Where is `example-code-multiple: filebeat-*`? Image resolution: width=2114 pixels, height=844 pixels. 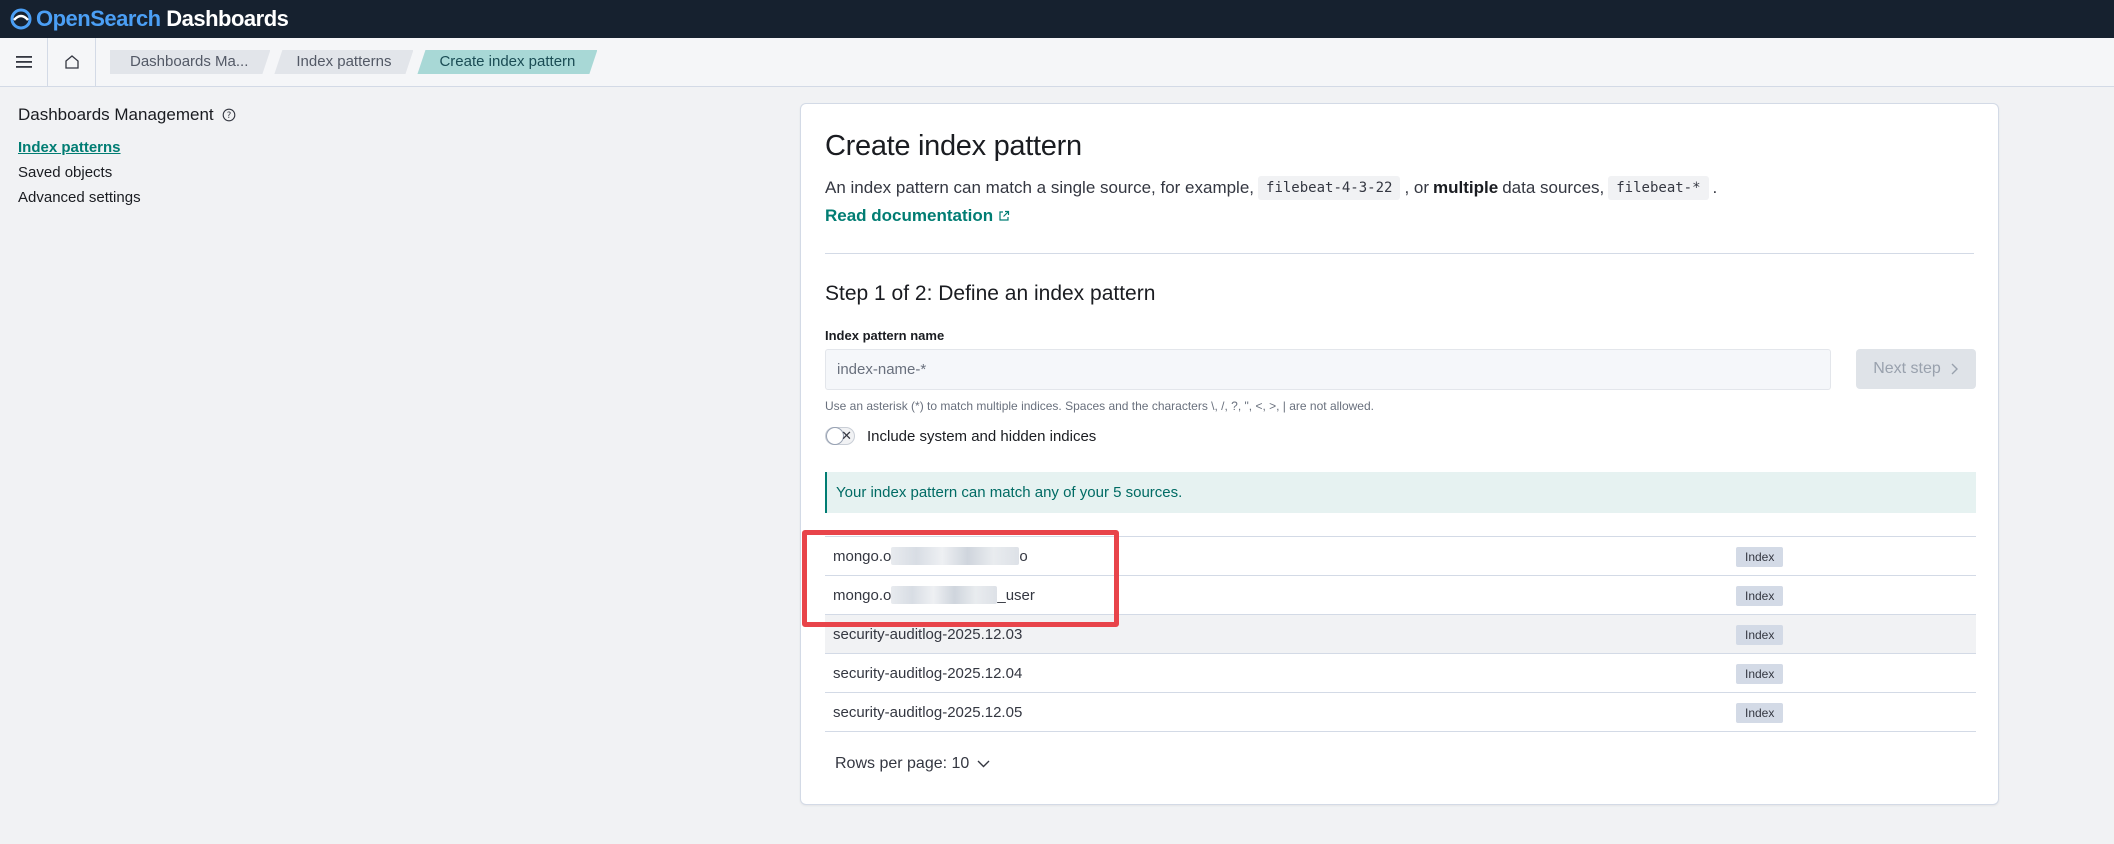
example-code-multiple: filebeat-* is located at coordinates (1658, 188).